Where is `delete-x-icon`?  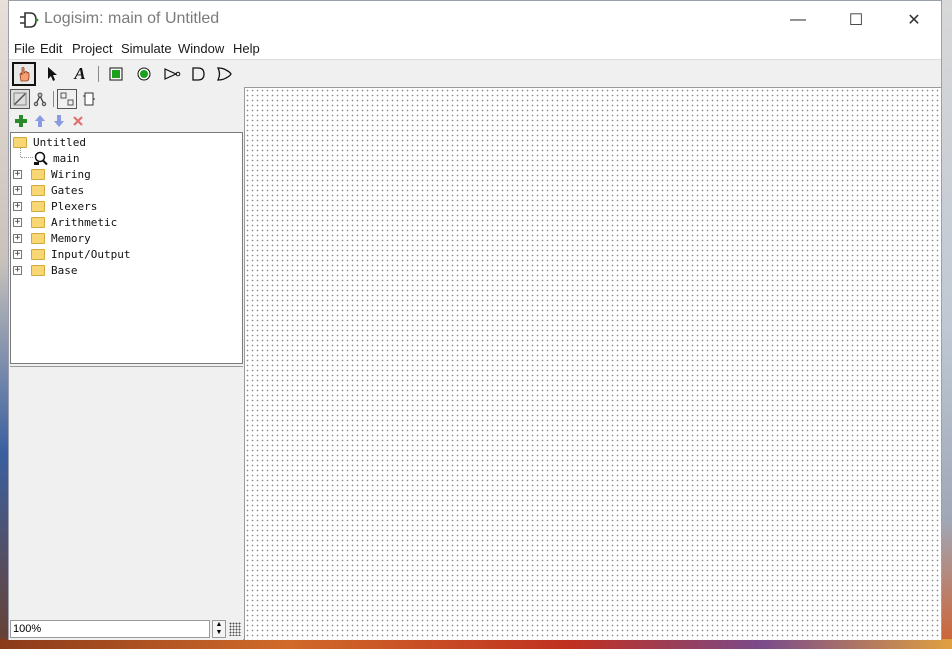 delete-x-icon is located at coordinates (78, 121).